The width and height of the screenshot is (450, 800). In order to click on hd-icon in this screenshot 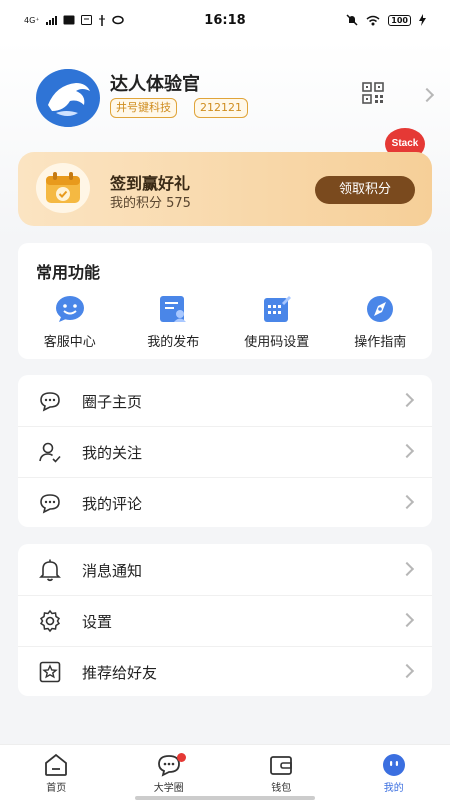, I will do `click(69, 20)`.